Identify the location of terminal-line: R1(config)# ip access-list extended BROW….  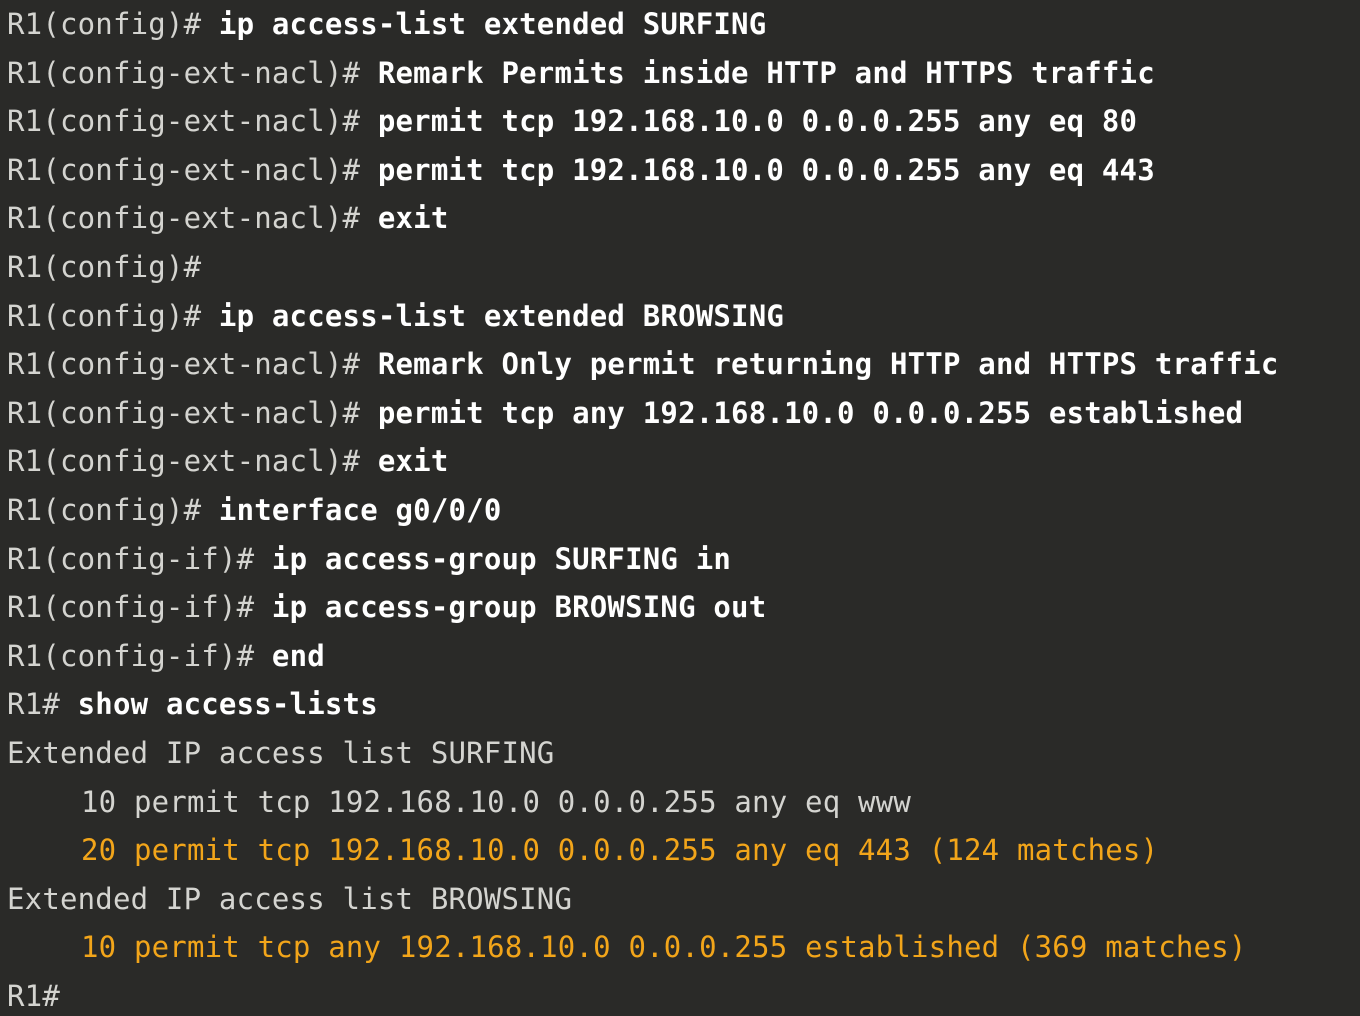
(683, 316).